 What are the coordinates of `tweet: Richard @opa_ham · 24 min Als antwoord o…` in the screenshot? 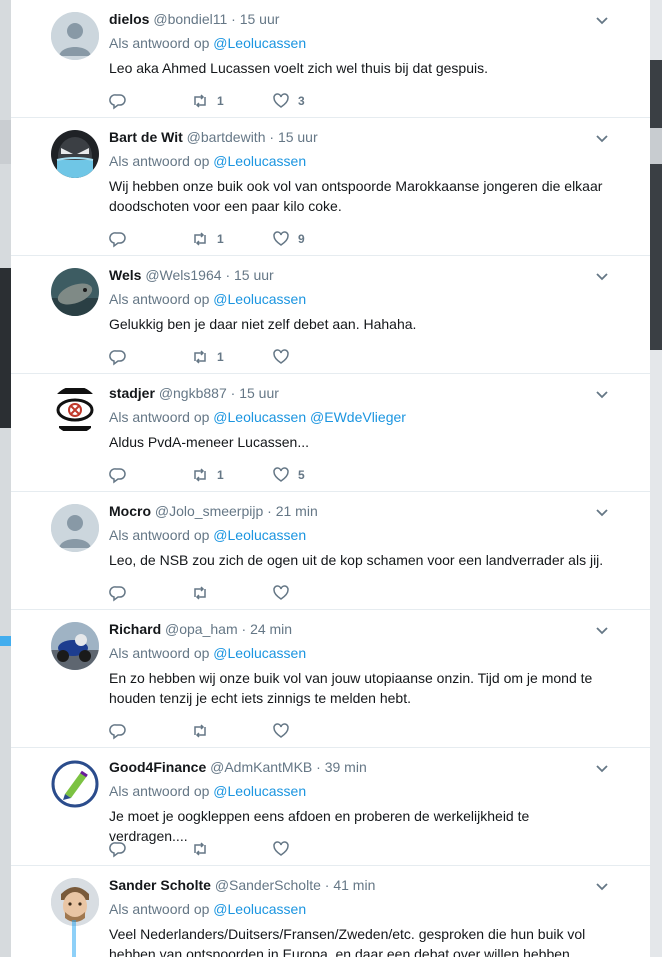 It's located at (330, 679).